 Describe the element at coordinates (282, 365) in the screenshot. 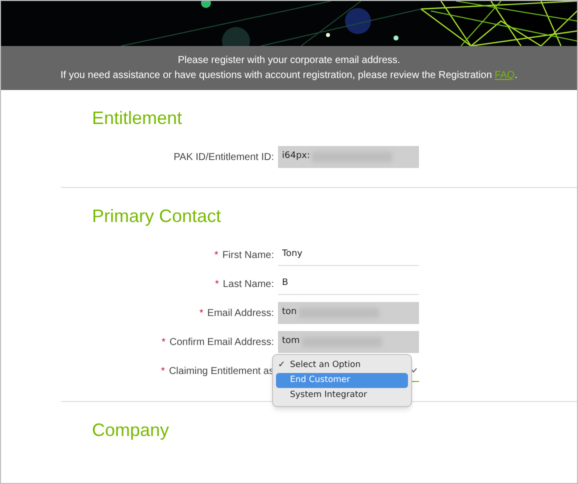

I see `checkmark-icon: ✓` at that location.